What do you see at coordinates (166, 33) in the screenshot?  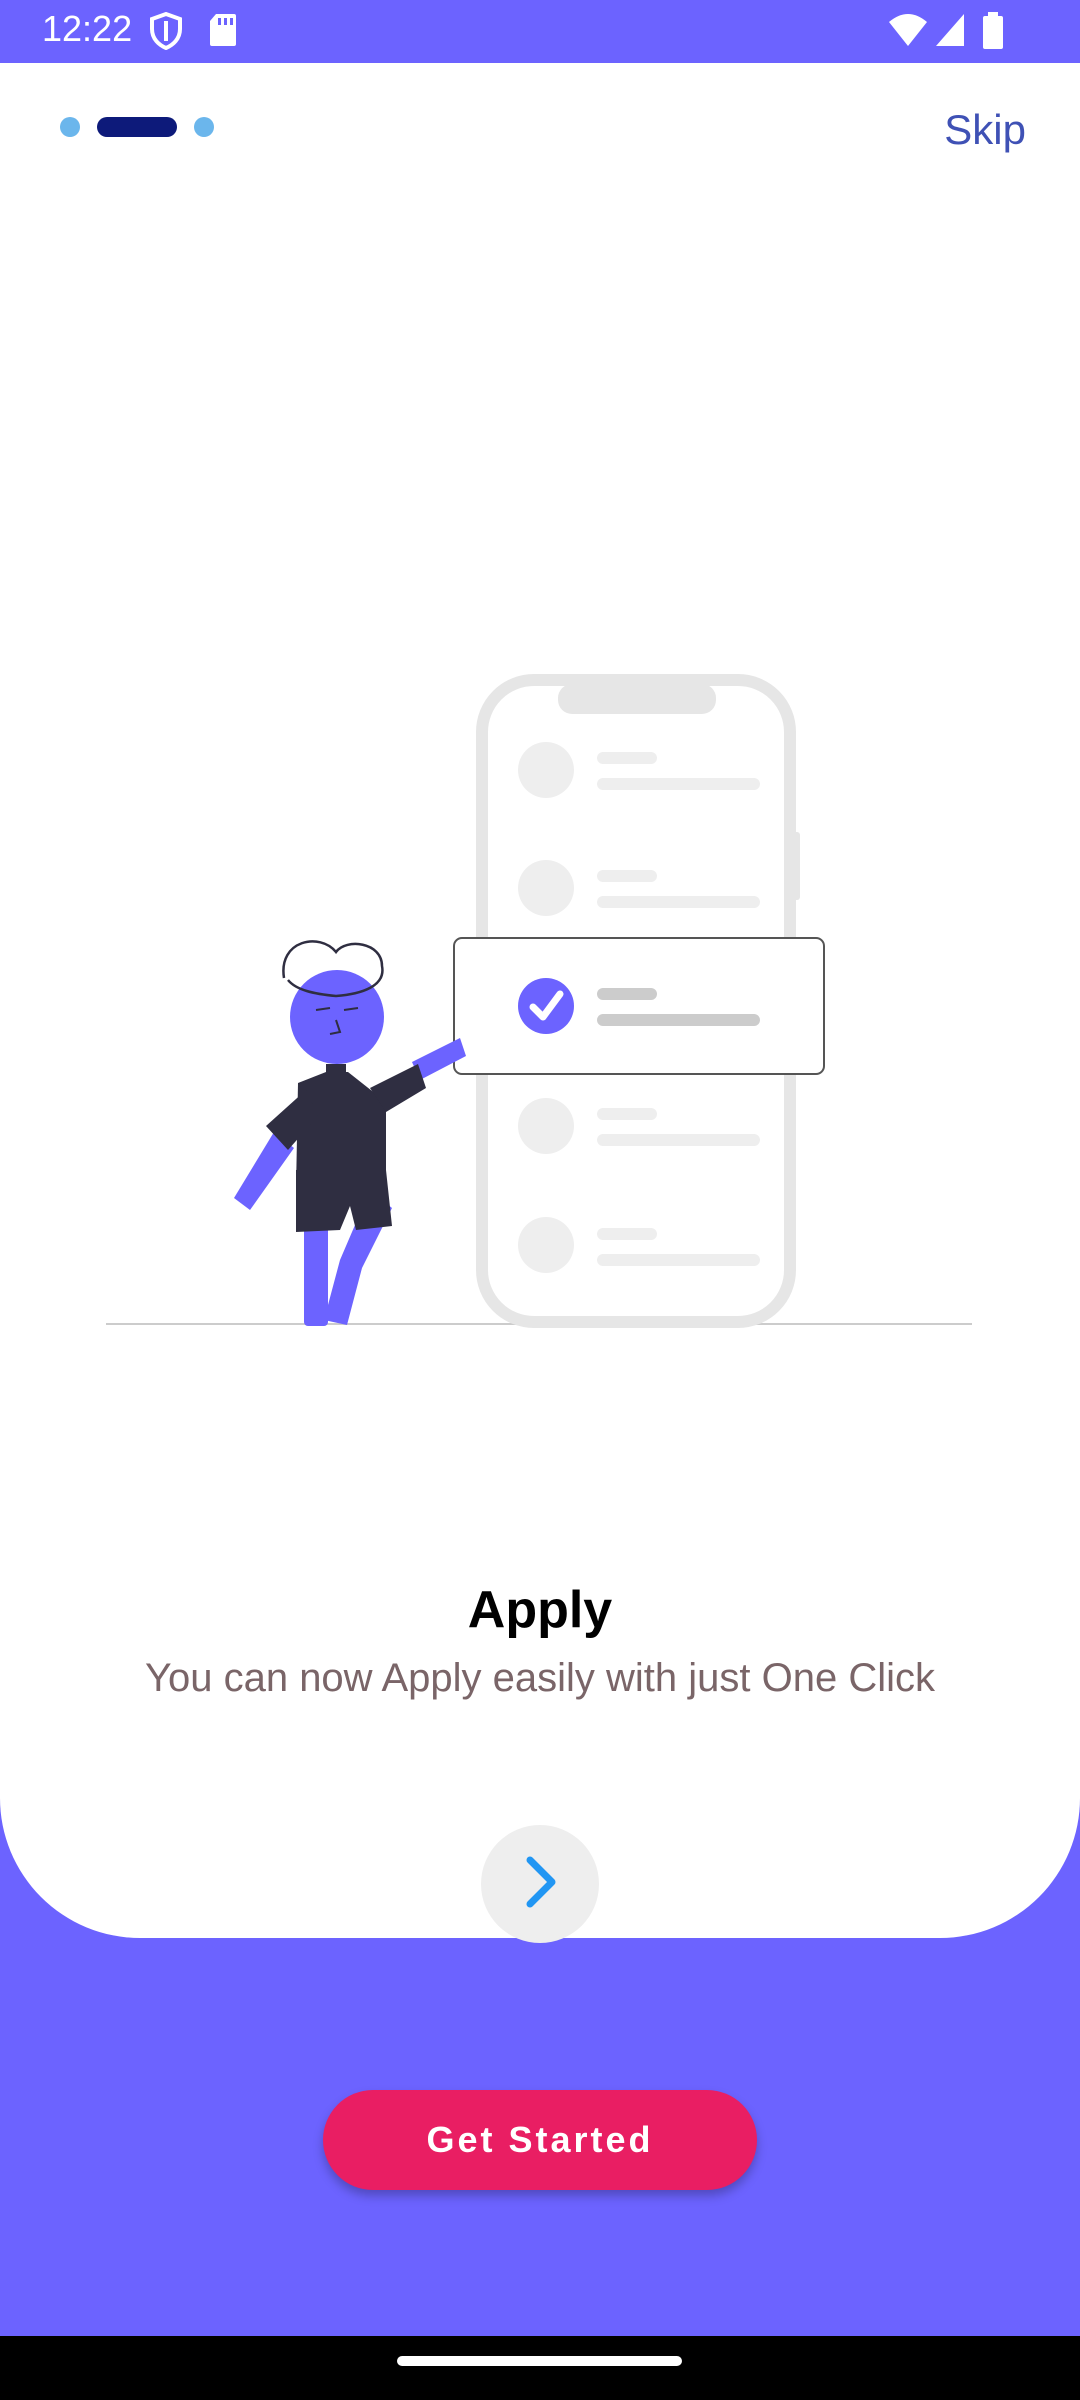 I see `shield-icon` at bounding box center [166, 33].